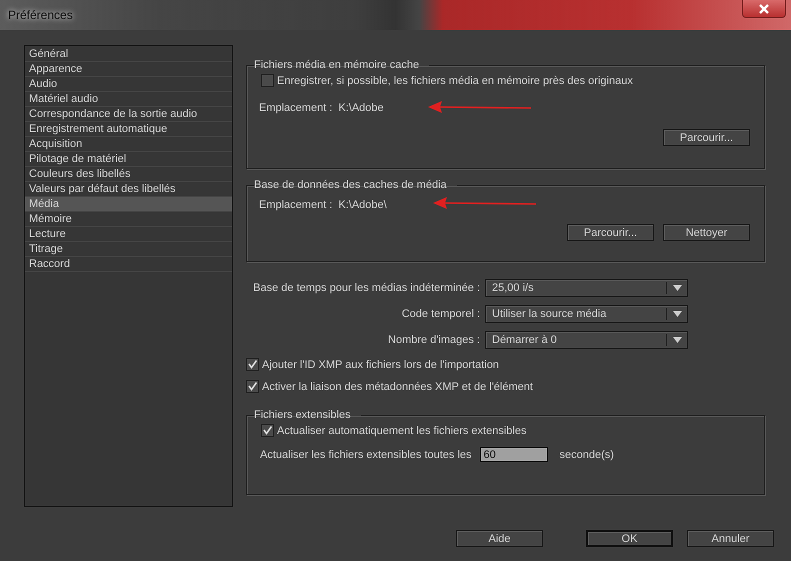 This screenshot has height=561, width=791. I want to click on category-item: Audio, so click(128, 84).